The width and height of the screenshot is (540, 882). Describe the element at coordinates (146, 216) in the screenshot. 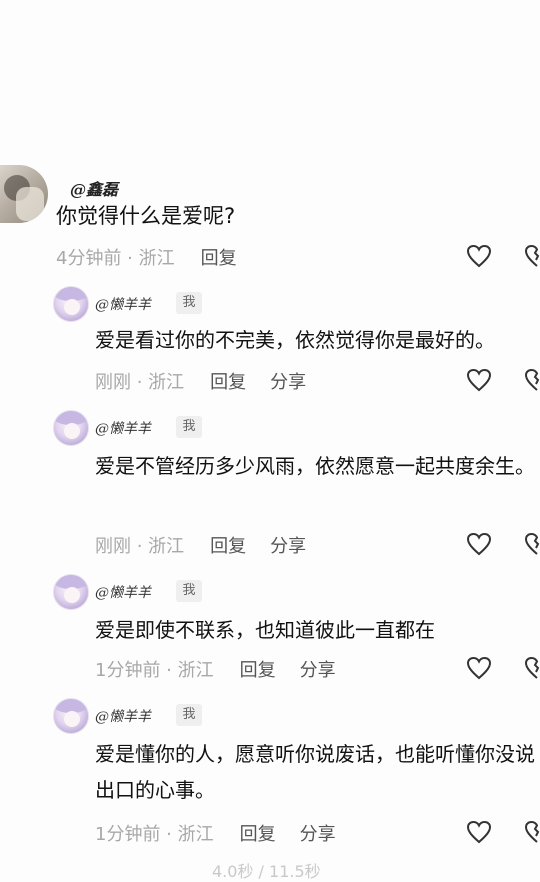

I see `comment-text: 你觉得什么是爱呢?` at that location.